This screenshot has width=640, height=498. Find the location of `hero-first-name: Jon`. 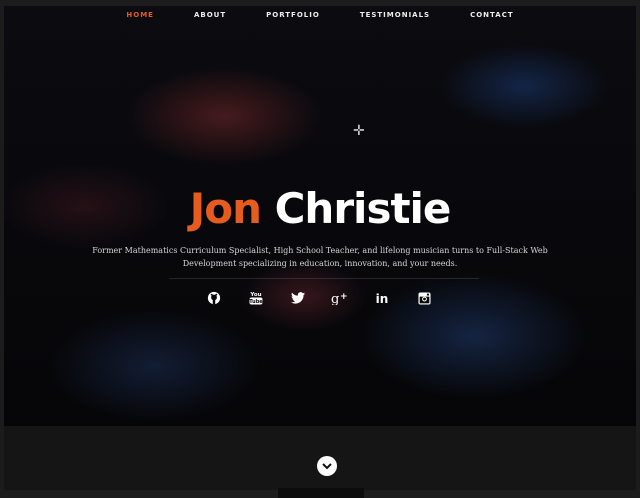

hero-first-name: Jon is located at coordinates (225, 208).